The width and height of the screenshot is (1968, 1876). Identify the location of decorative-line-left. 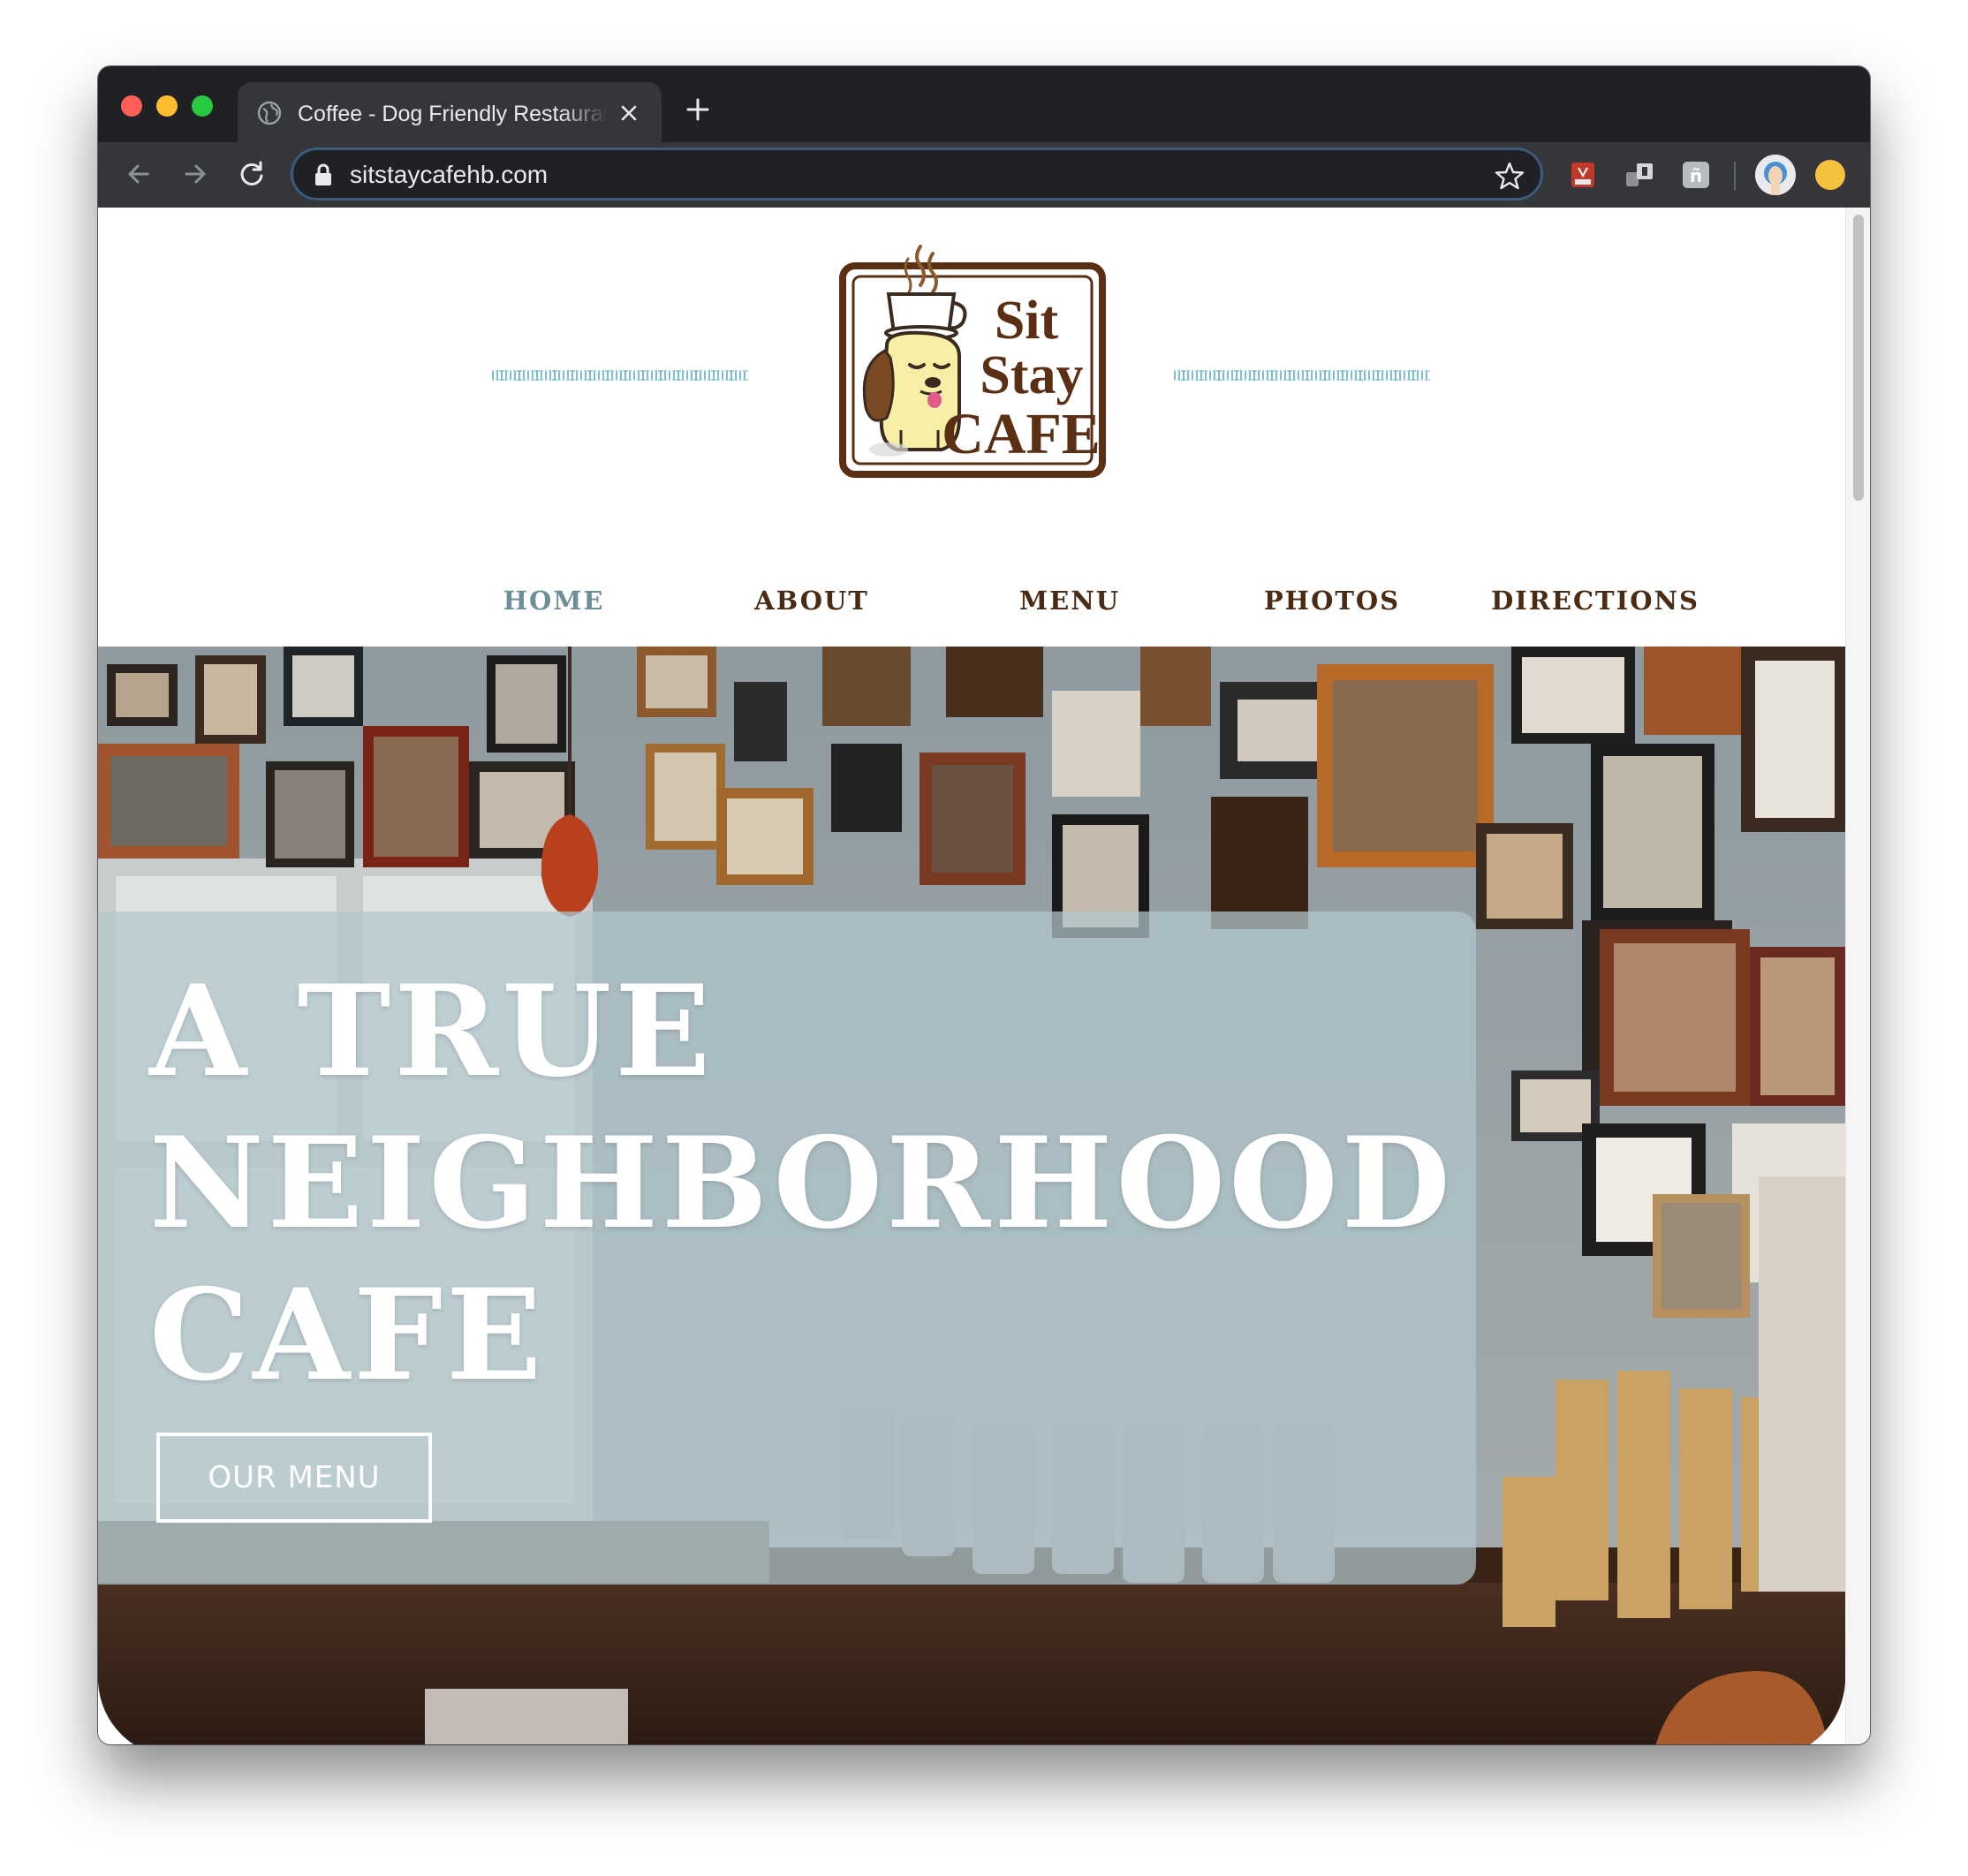
(620, 375).